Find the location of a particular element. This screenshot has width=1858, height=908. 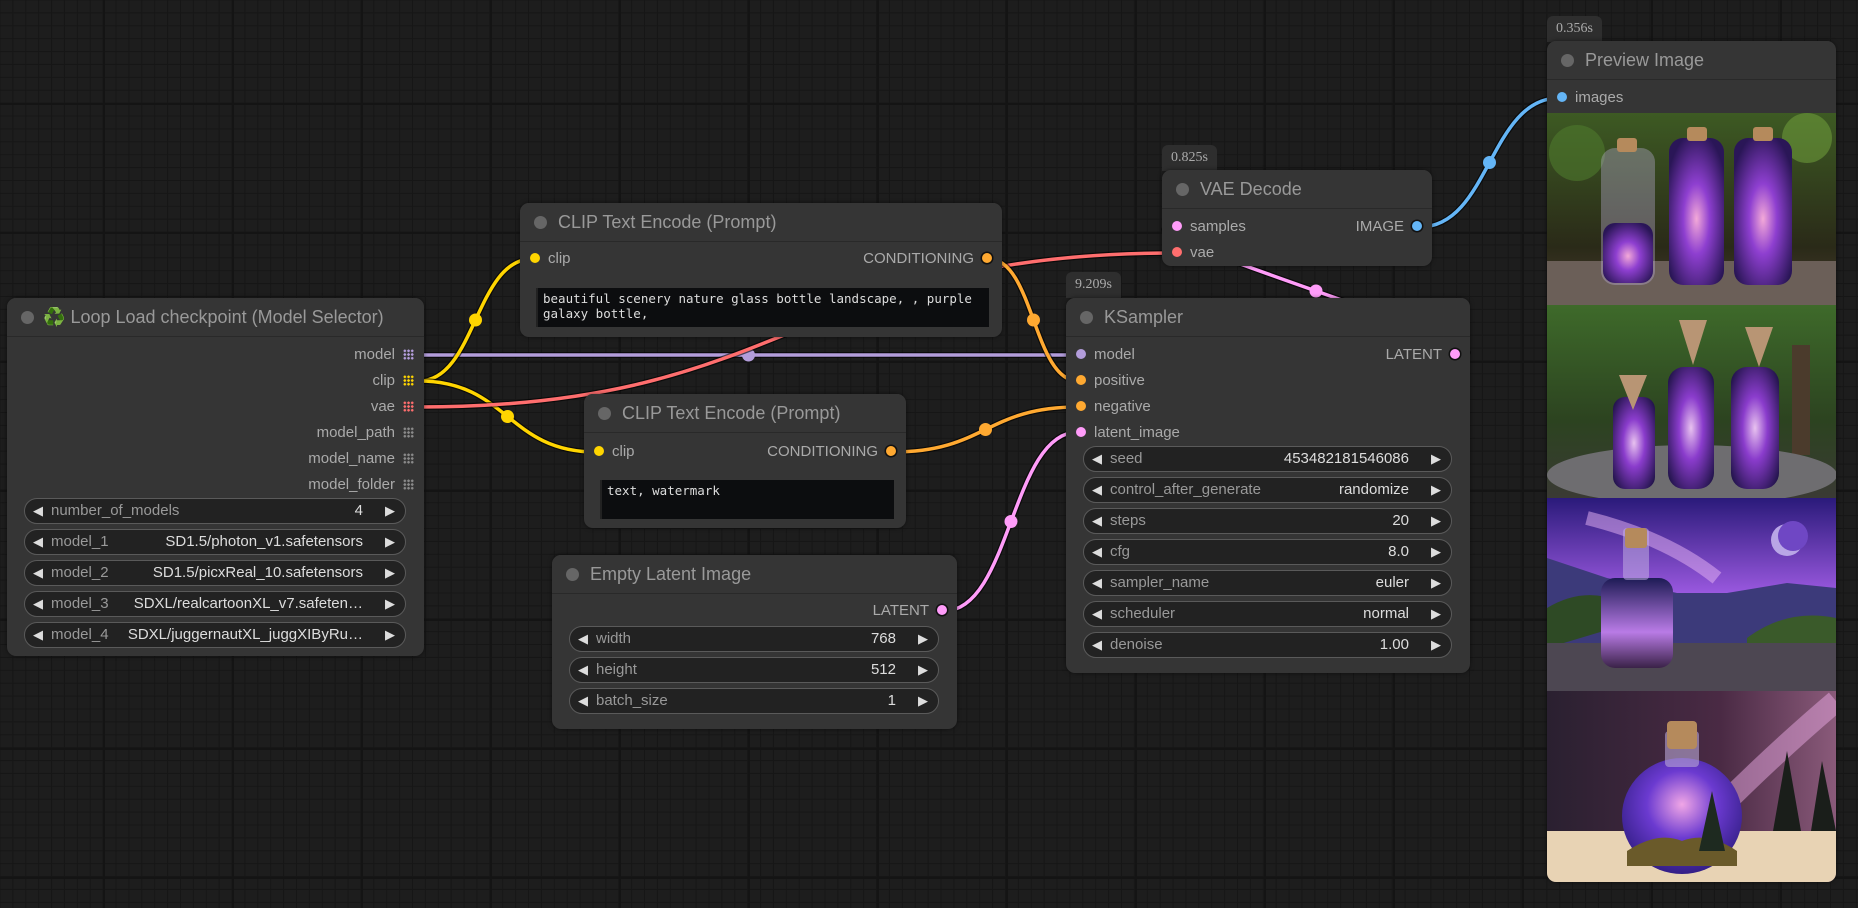

input-slot-negative: negative is located at coordinates (1113, 407).